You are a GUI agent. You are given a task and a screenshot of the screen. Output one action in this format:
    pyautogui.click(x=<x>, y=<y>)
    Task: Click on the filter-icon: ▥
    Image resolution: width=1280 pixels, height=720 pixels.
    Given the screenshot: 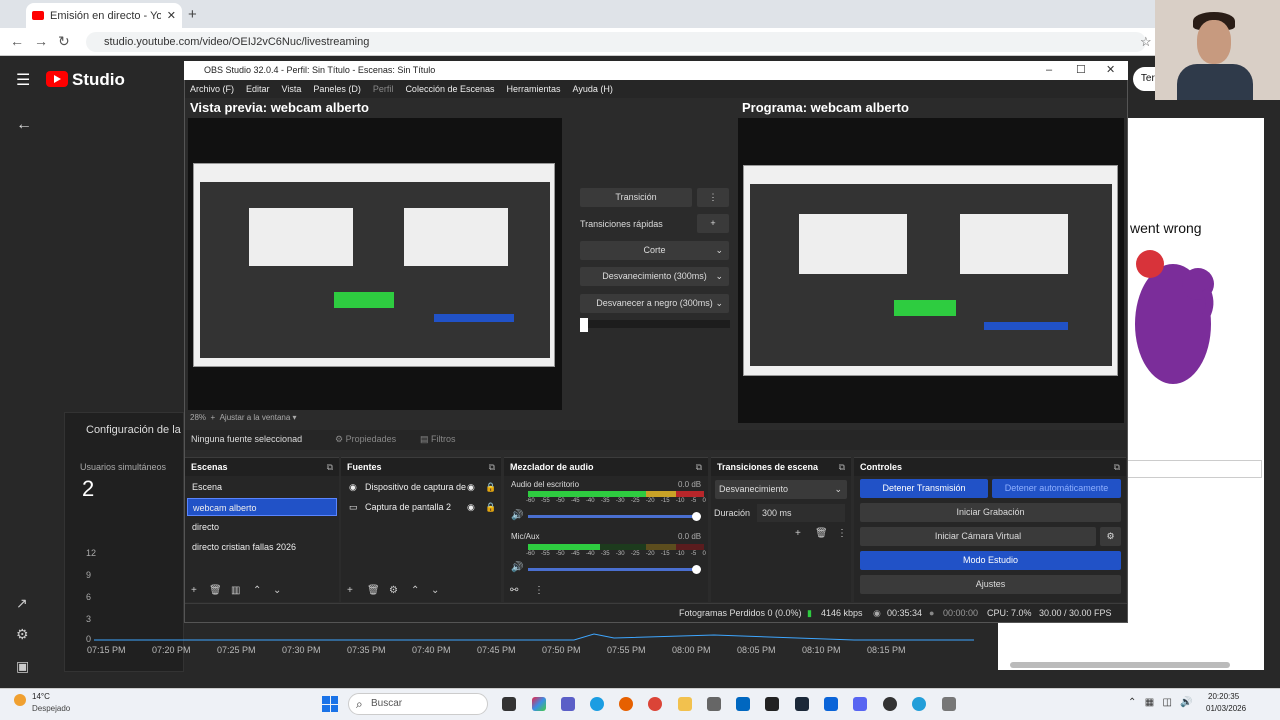 What is the action you would take?
    pyautogui.click(x=235, y=590)
    